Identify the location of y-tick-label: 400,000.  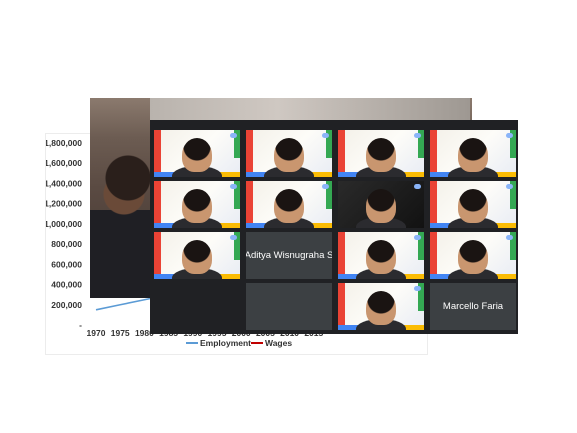
(66, 285).